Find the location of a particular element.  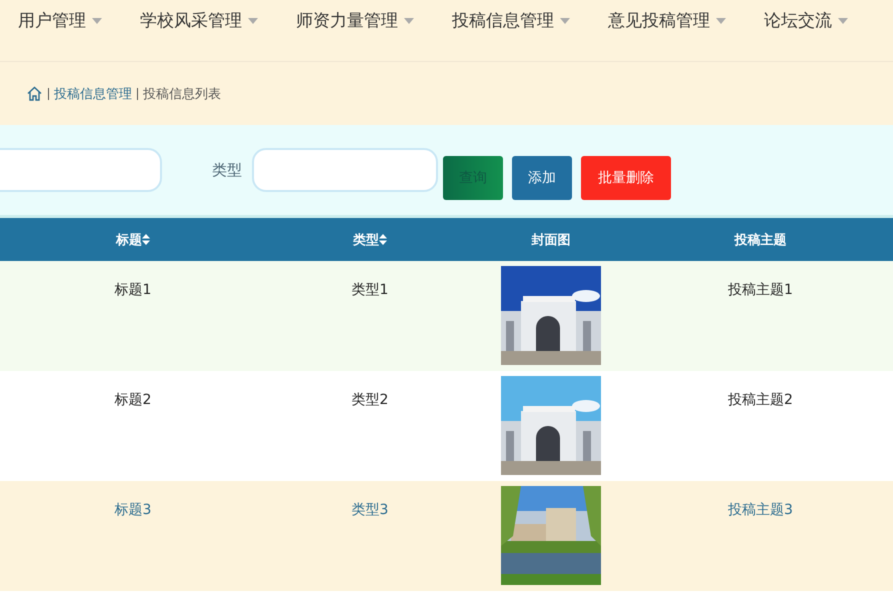

nav-menu-item: 用户管理 is located at coordinates (60, 16).